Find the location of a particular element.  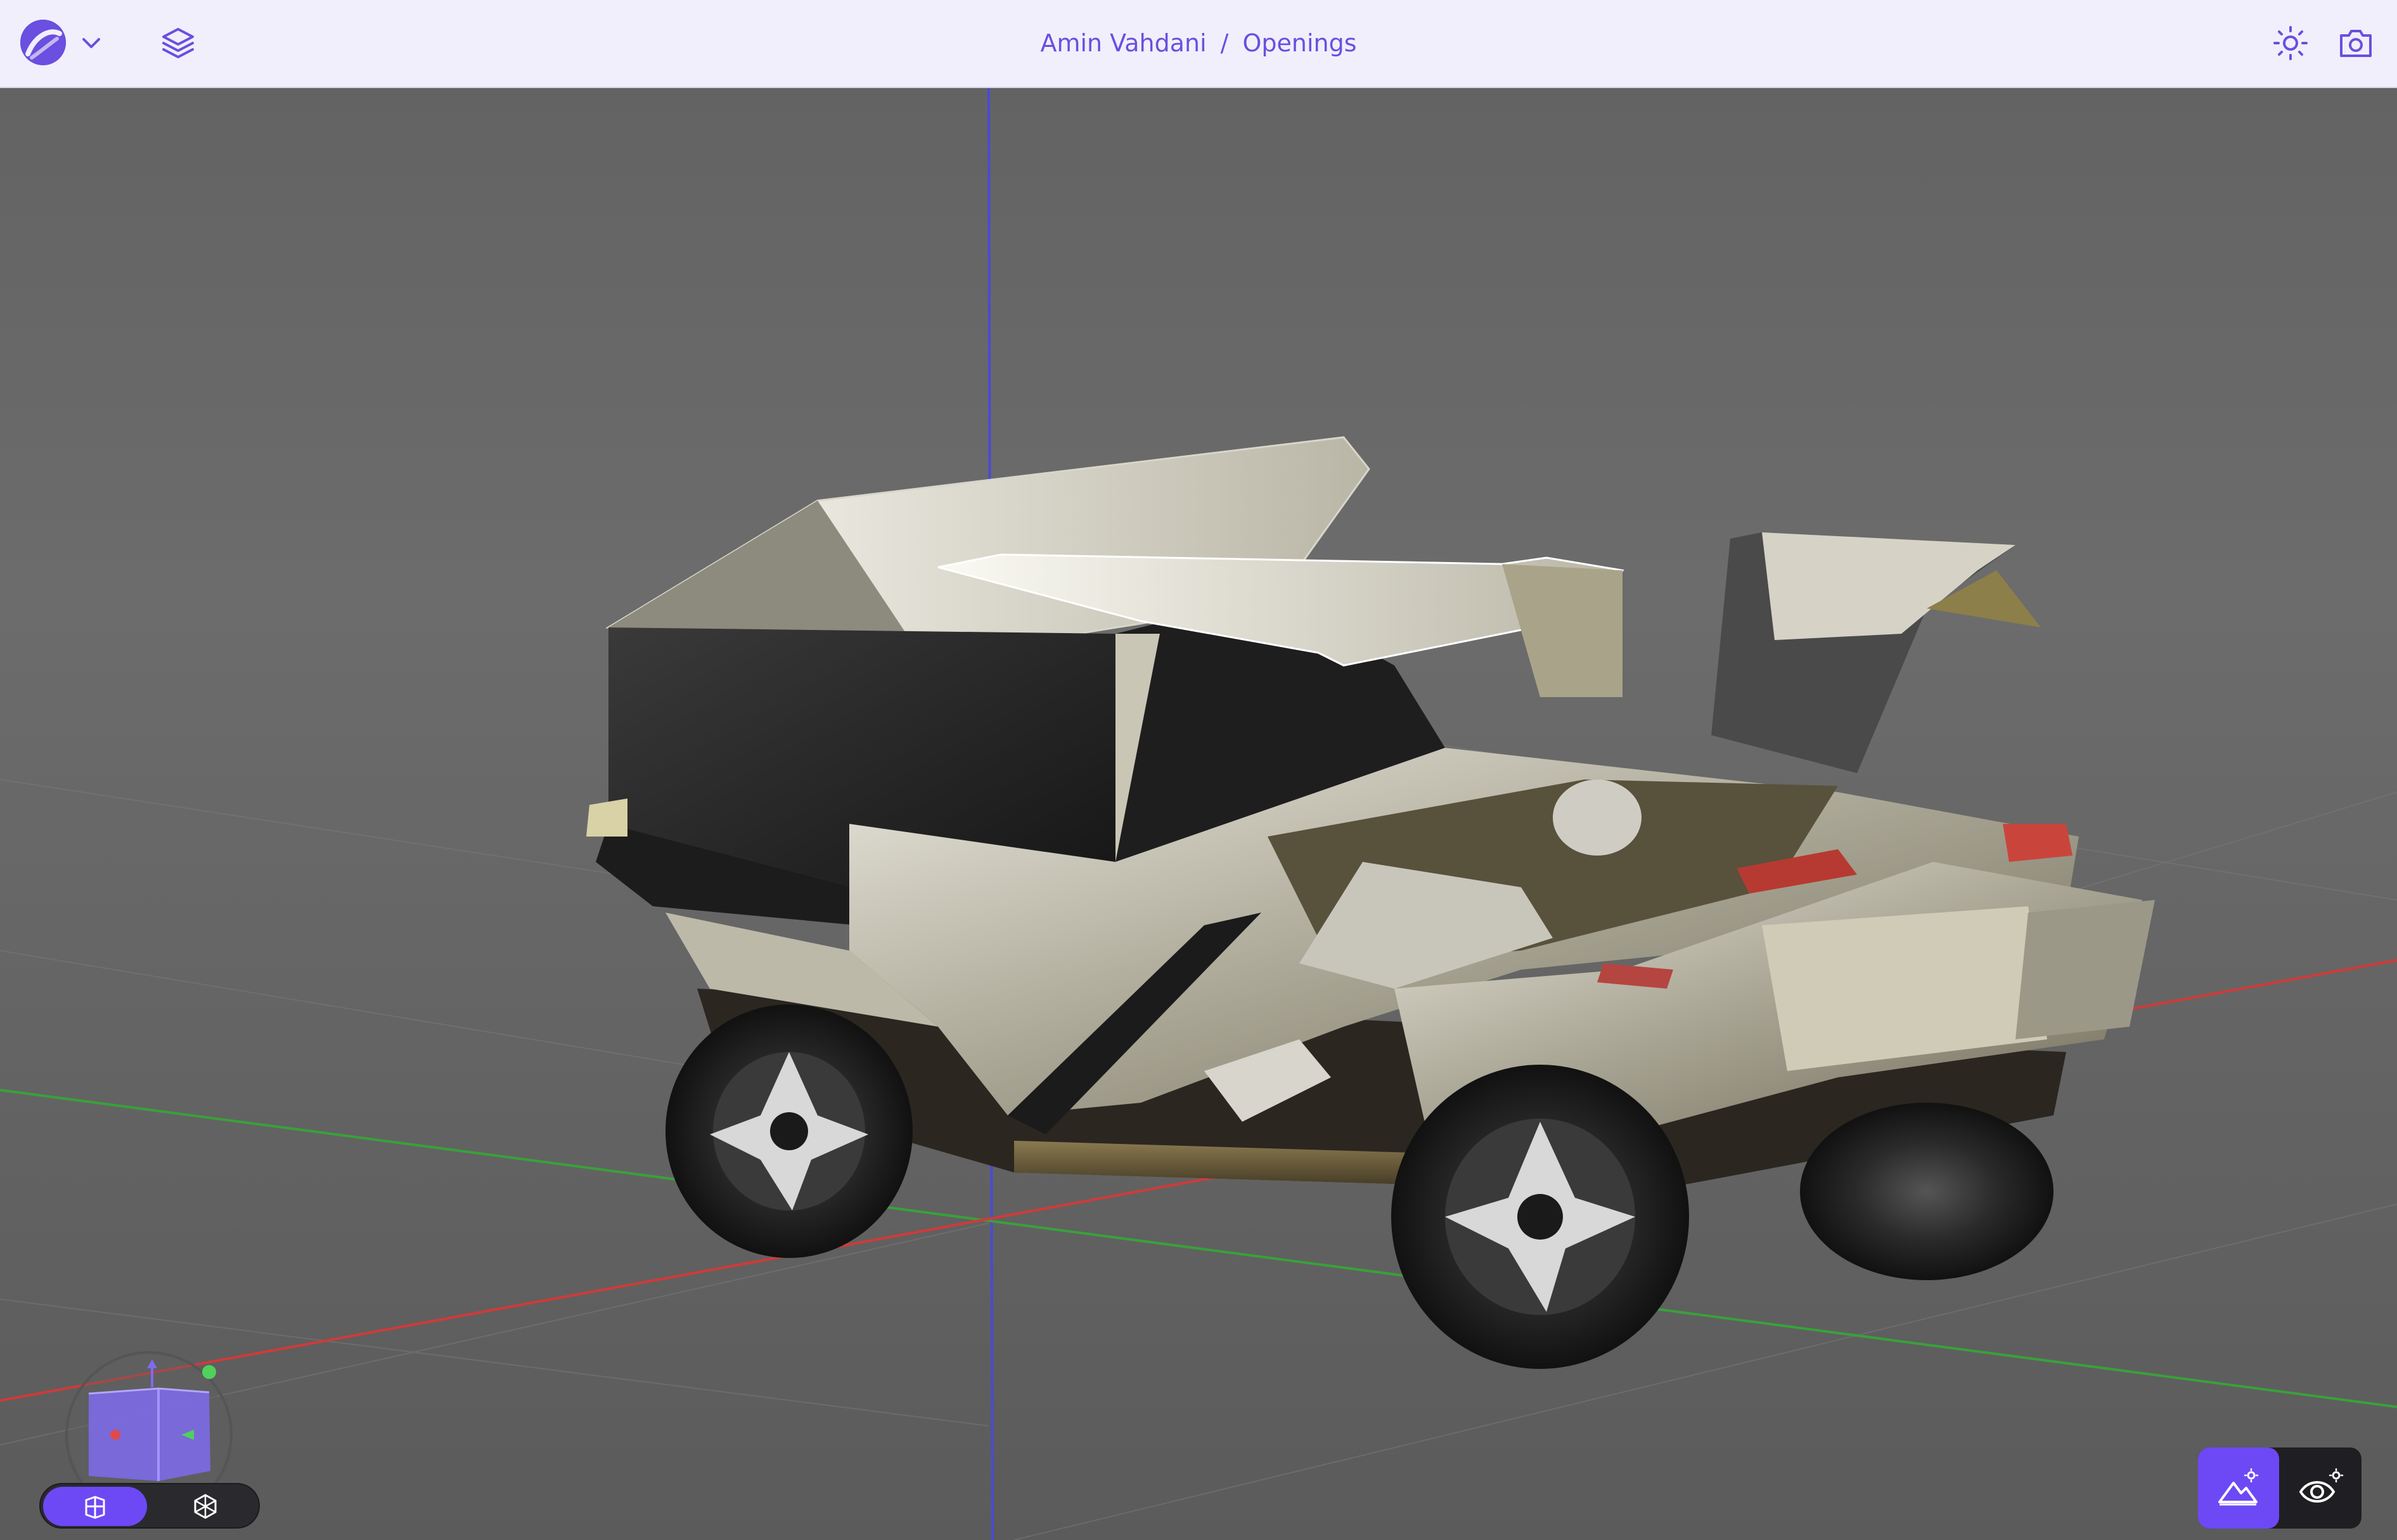

environment-toggle is located at coordinates (2280, 1488).